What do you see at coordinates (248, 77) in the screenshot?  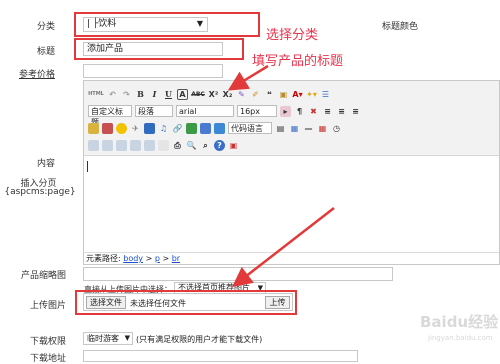 I see `arrow-to-title` at bounding box center [248, 77].